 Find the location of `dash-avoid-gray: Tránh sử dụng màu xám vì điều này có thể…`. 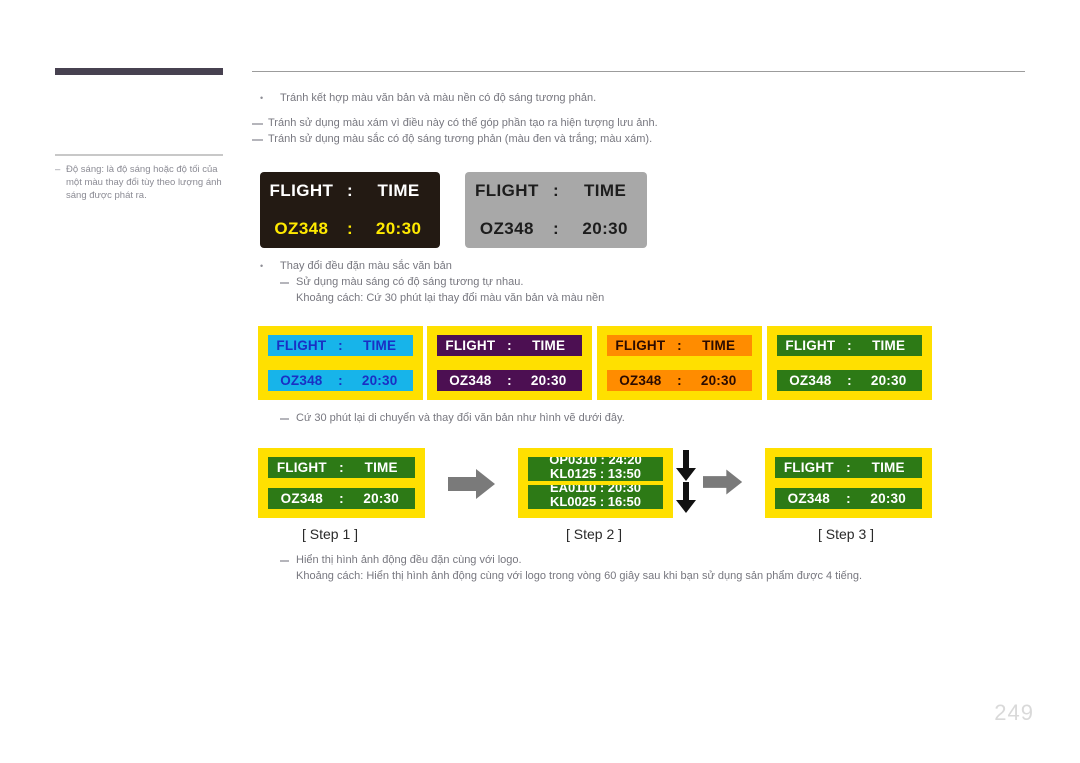

dash-avoid-gray: Tránh sử dụng màu xám vì điều này có thể… is located at coordinates (642, 123).